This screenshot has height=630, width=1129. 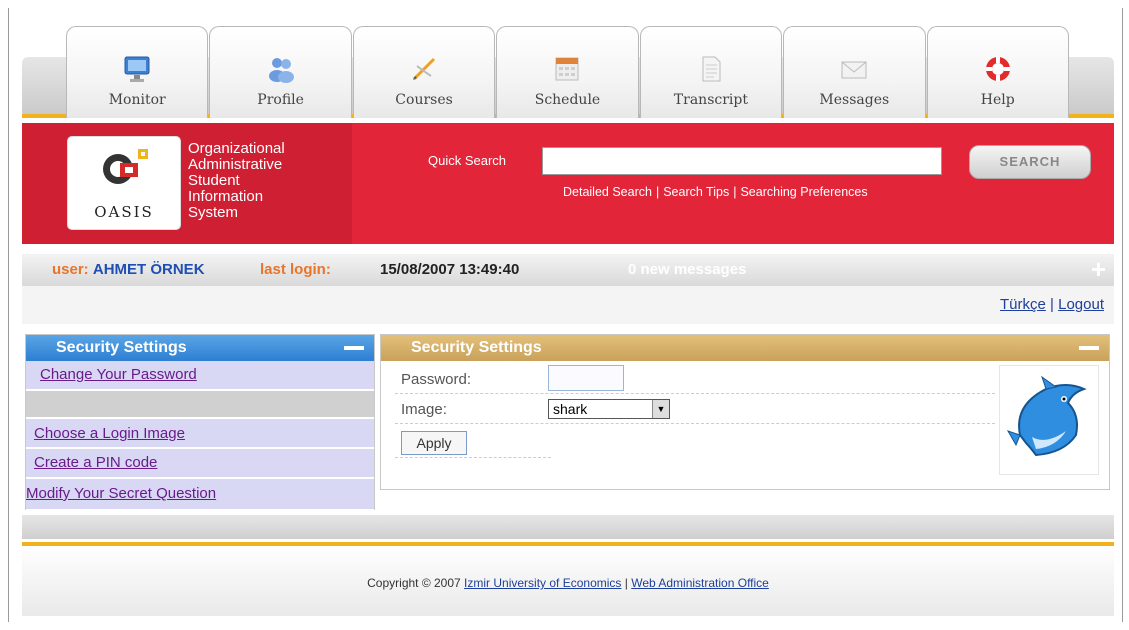 What do you see at coordinates (1046, 416) in the screenshot?
I see `shark-icon` at bounding box center [1046, 416].